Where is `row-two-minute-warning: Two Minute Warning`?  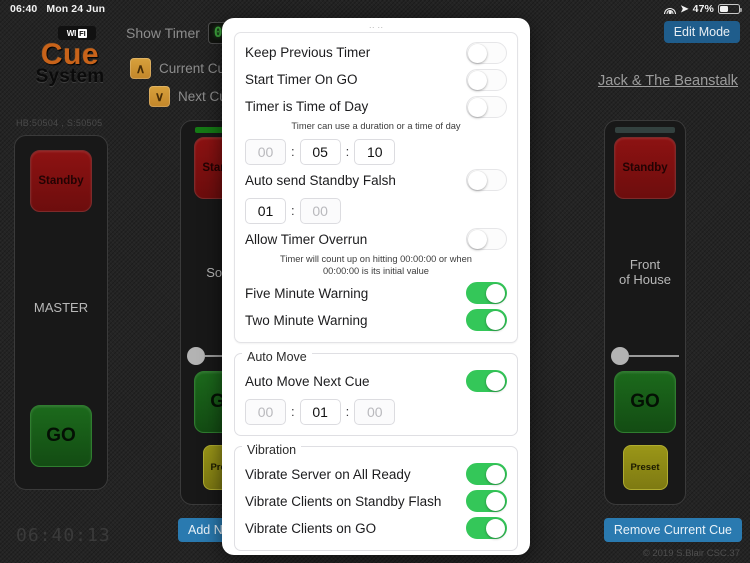 row-two-minute-warning: Two Minute Warning is located at coordinates (376, 320).